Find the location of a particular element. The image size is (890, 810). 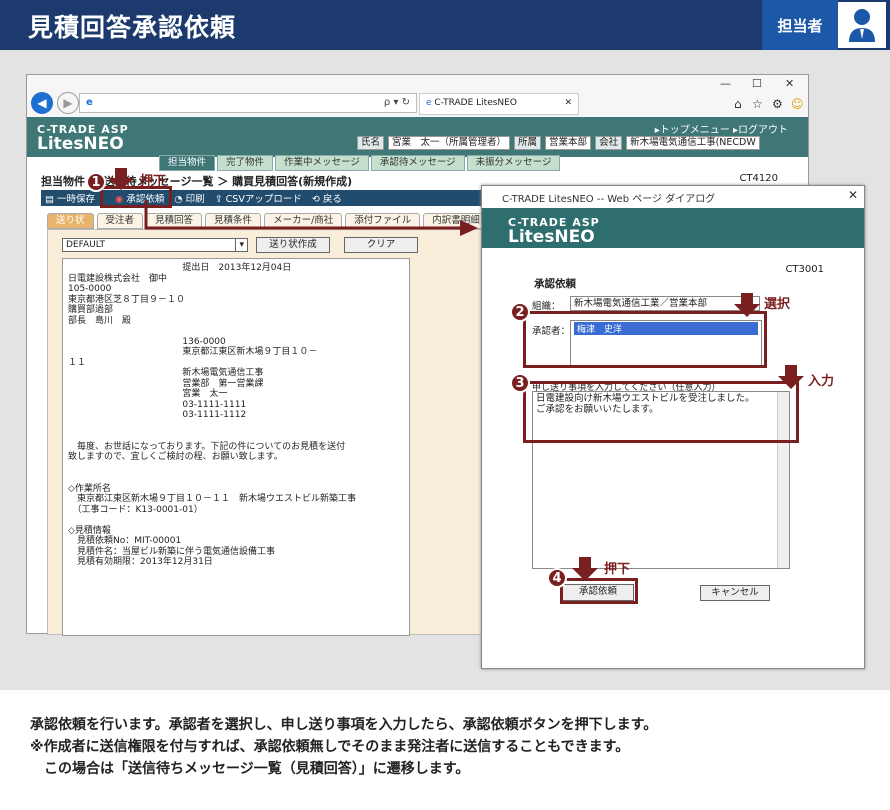

smiley-icon: ☺ is located at coordinates (797, 104).